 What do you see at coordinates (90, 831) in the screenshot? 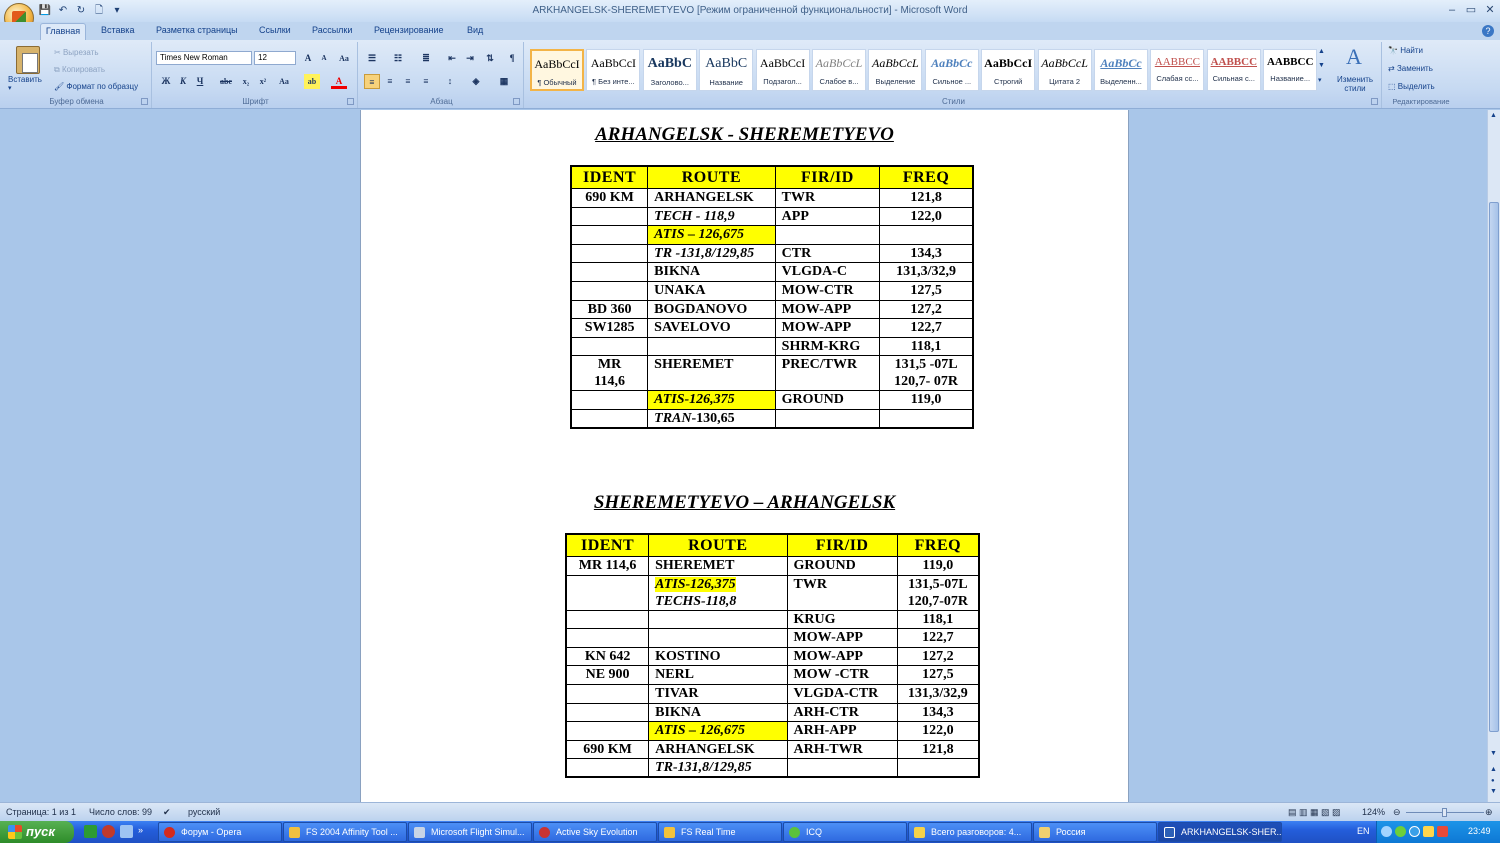
I see `quicklaunch-h-icon` at bounding box center [90, 831].